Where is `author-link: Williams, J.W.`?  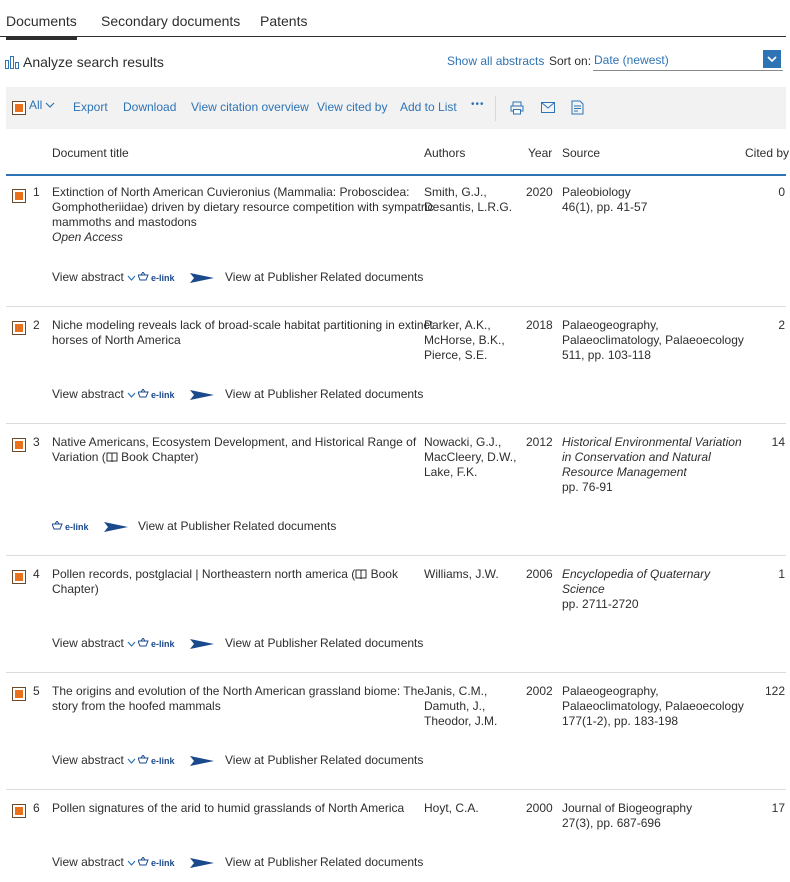 author-link: Williams, J.W. is located at coordinates (461, 574).